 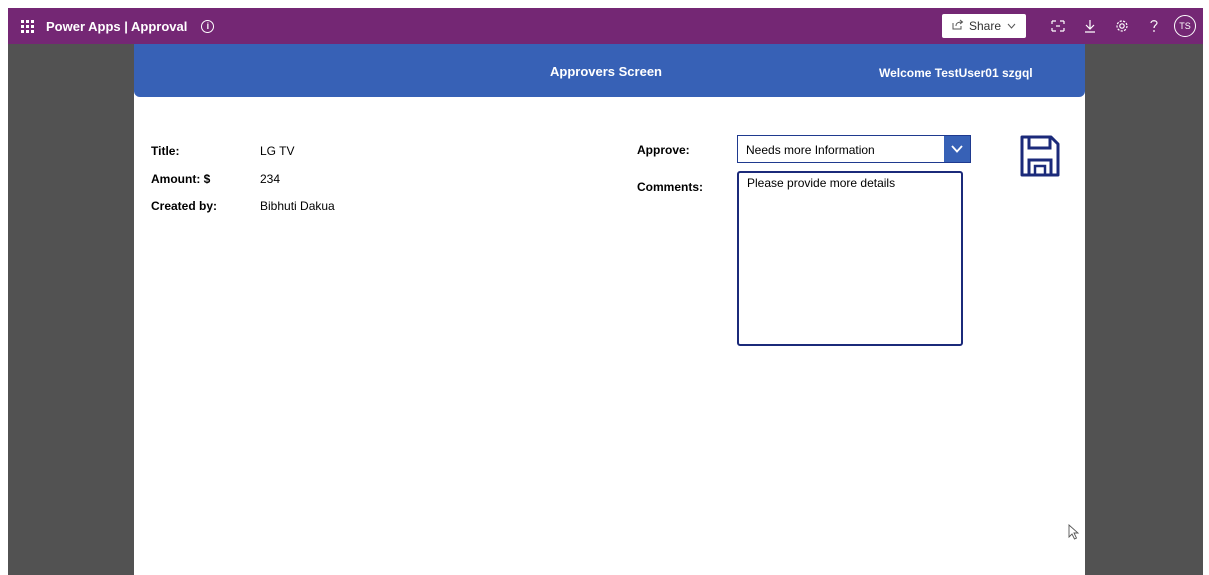 I want to click on save-icon, so click(x=1040, y=156).